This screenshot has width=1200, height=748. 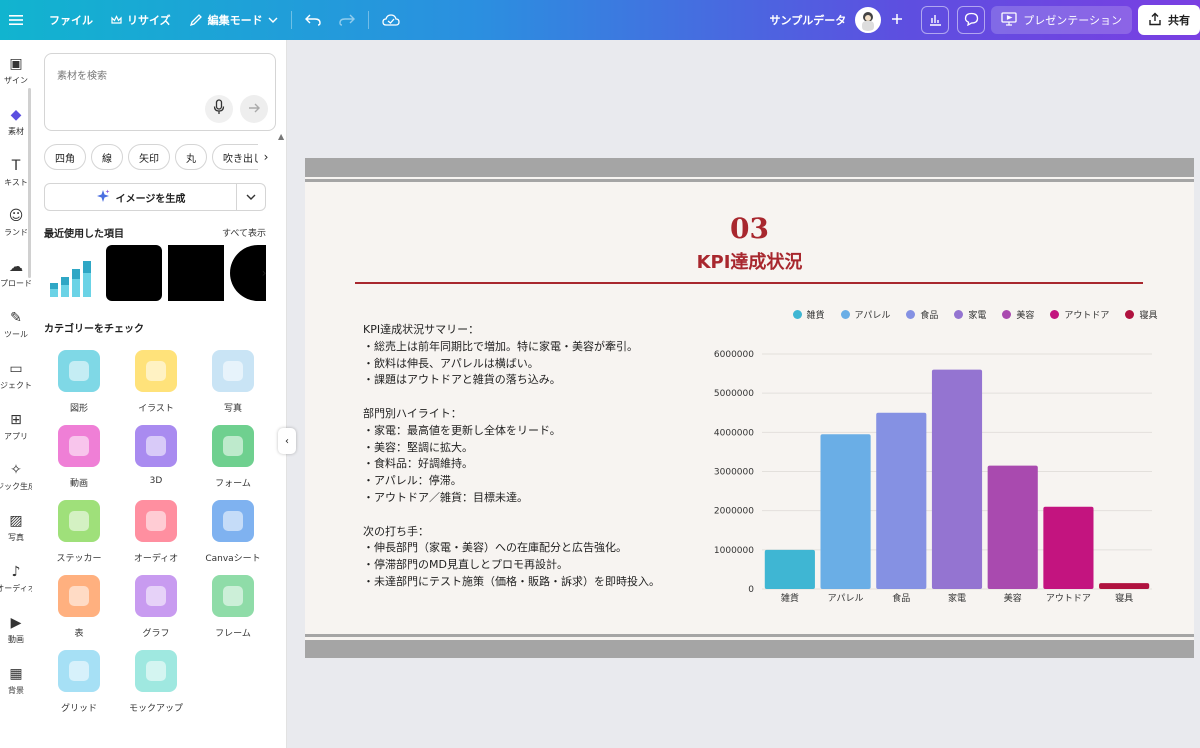 I want to click on category-10: グラフ, so click(x=156, y=607).